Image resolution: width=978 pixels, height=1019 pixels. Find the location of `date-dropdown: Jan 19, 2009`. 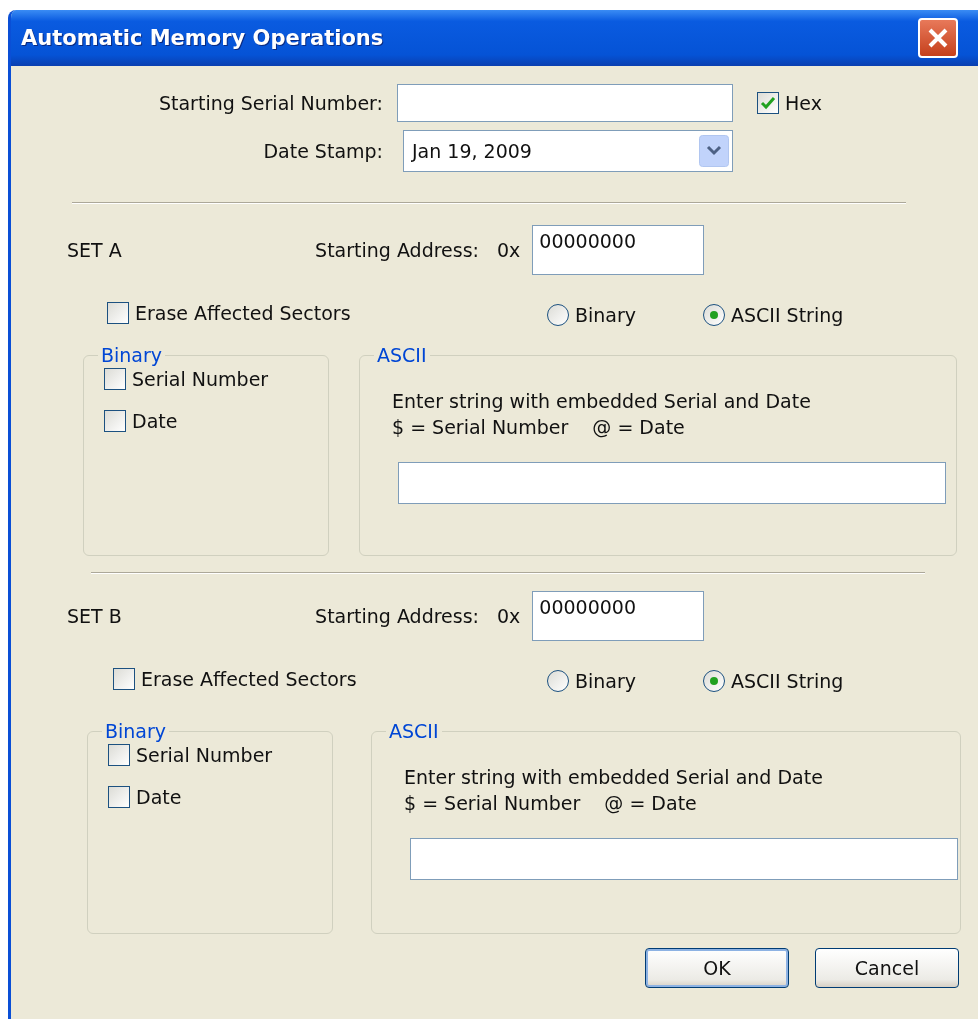

date-dropdown: Jan 19, 2009 is located at coordinates (568, 151).